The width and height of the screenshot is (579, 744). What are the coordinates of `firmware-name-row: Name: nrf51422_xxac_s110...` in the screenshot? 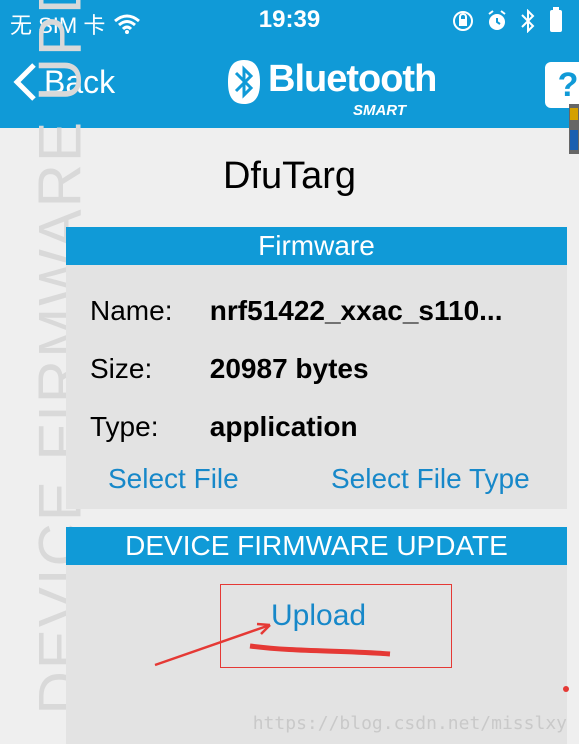 It's located at (296, 311).